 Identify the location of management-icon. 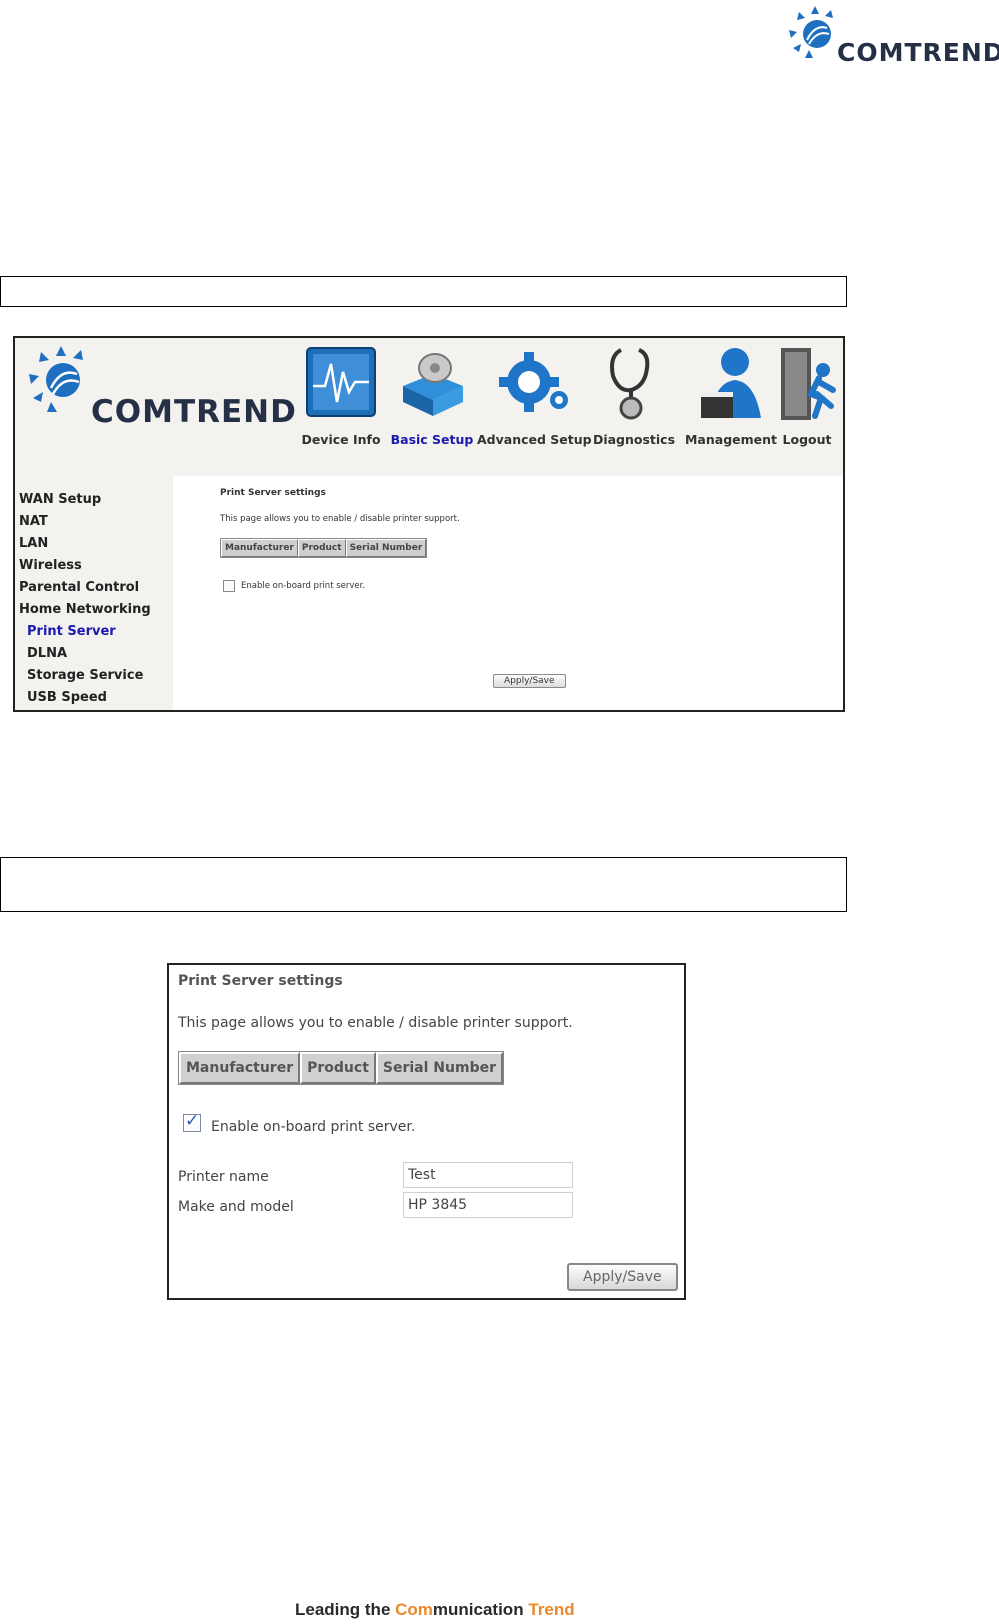
(731, 383).